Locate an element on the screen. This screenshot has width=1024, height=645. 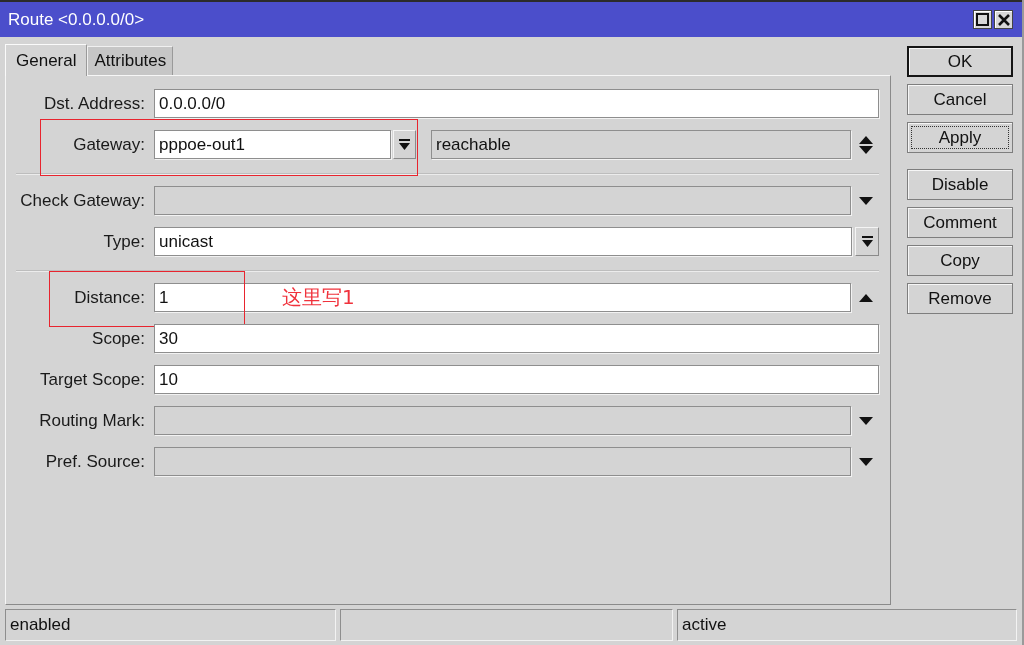
field-label: Type: is located at coordinates (123, 242).